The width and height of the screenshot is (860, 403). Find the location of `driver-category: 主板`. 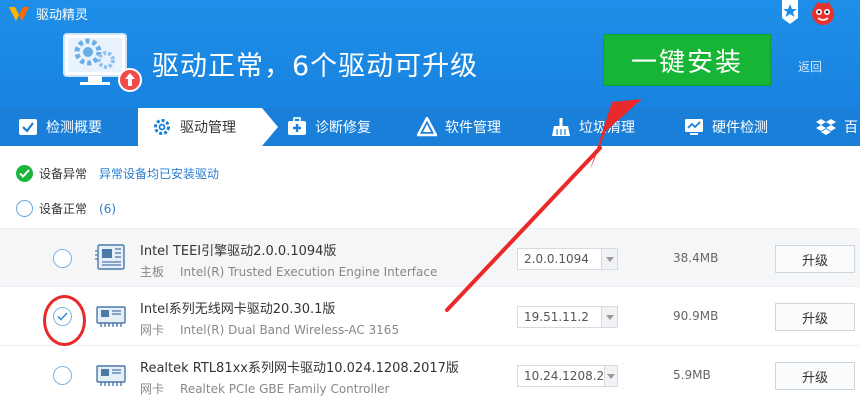

driver-category: 主板 is located at coordinates (152, 272).